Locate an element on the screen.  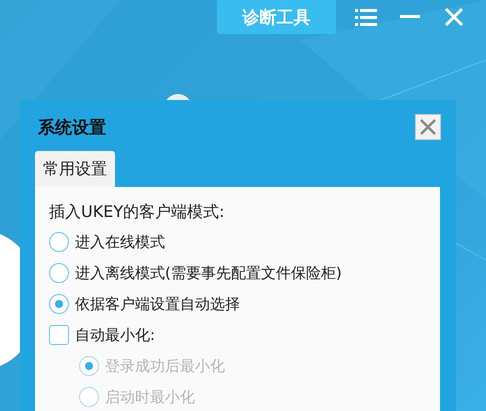
dialog-title: 系统设置 is located at coordinates (72, 127).